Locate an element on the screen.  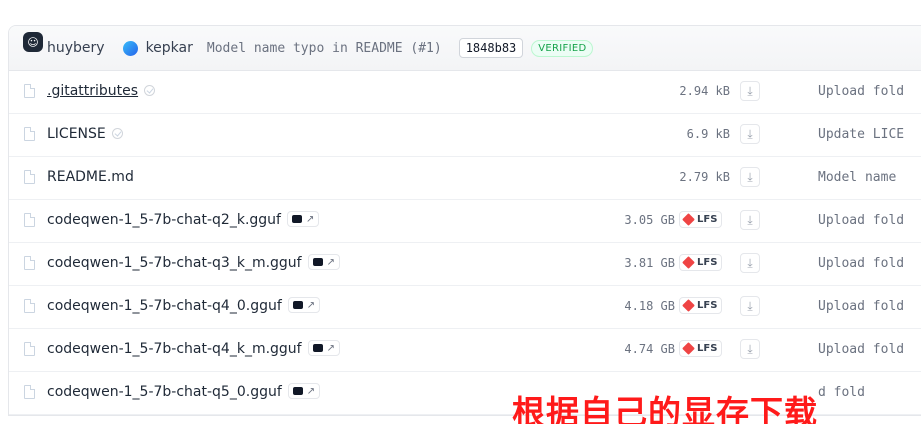
file-size: 4.74 GB is located at coordinates (649, 349).